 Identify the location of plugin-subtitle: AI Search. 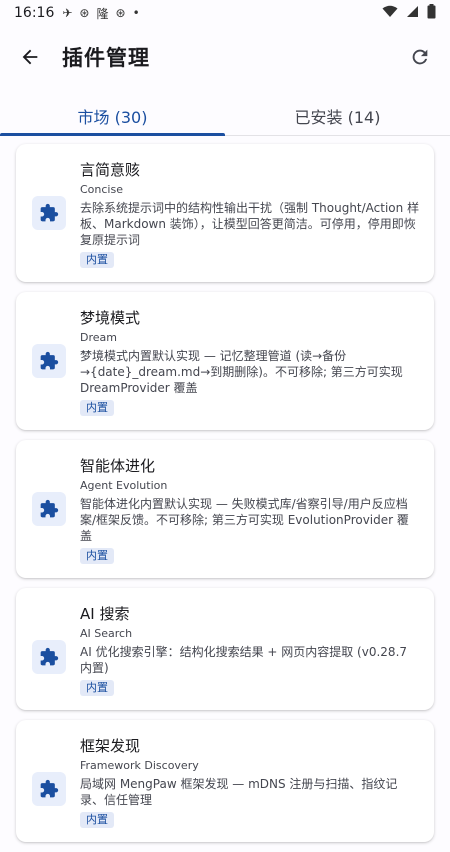
(106, 633).